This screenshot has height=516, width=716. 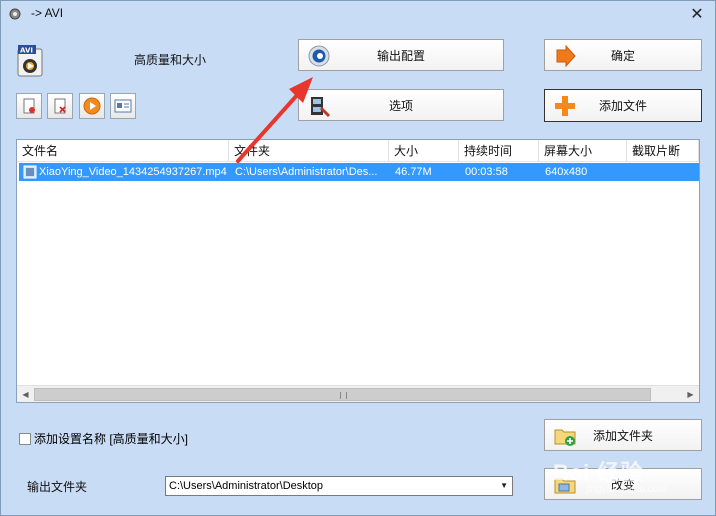 What do you see at coordinates (133, 172) in the screenshot?
I see `cell-filename: XiaoYing_Video_1434254937267.mp4` at bounding box center [133, 172].